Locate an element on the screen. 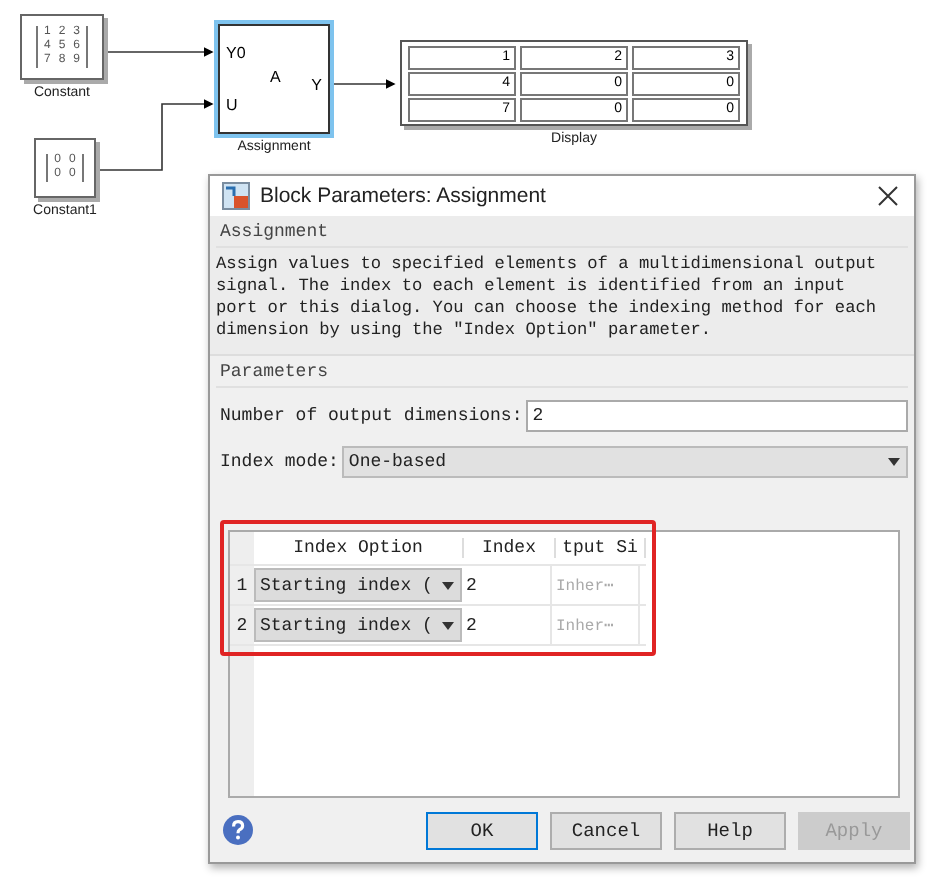 The image size is (948, 882). port-label: U is located at coordinates (232, 105).